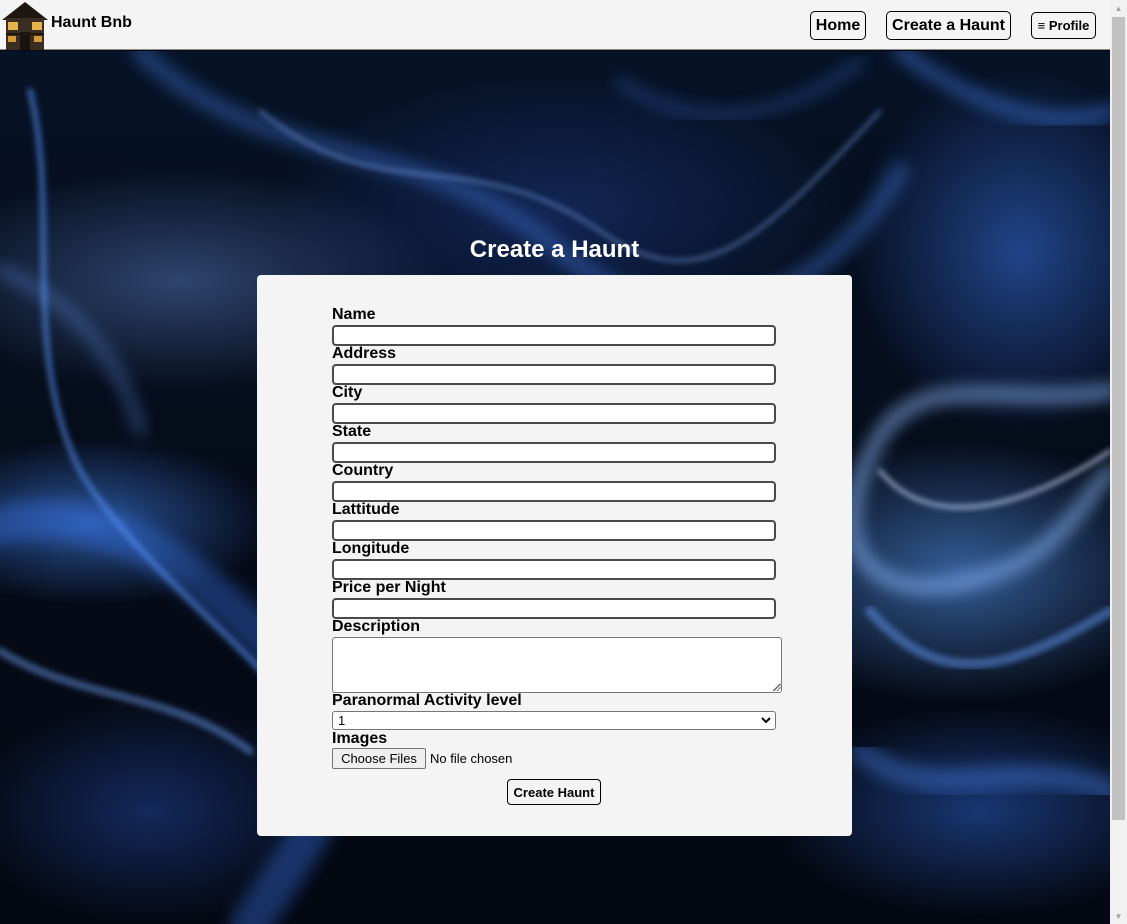 The image size is (1127, 924). I want to click on images-label: Images, so click(360, 738).